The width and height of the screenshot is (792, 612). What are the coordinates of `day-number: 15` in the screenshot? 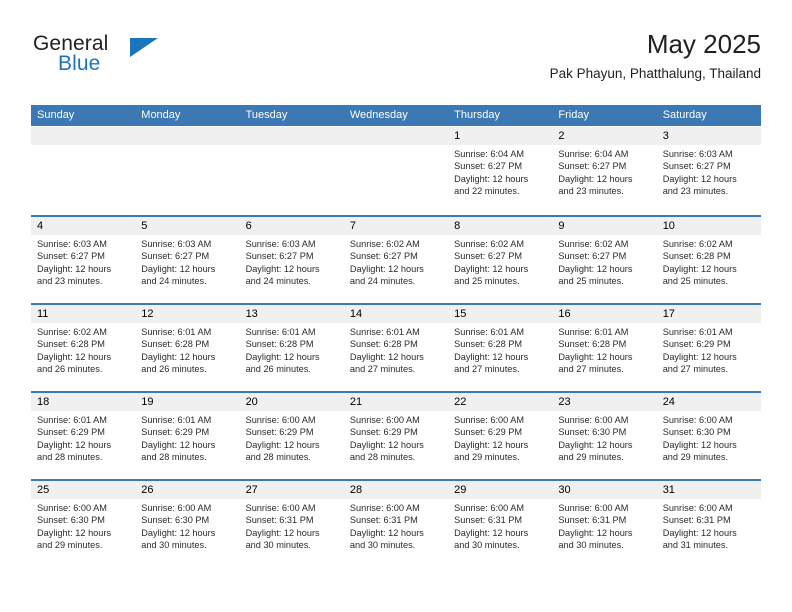 It's located at (500, 314).